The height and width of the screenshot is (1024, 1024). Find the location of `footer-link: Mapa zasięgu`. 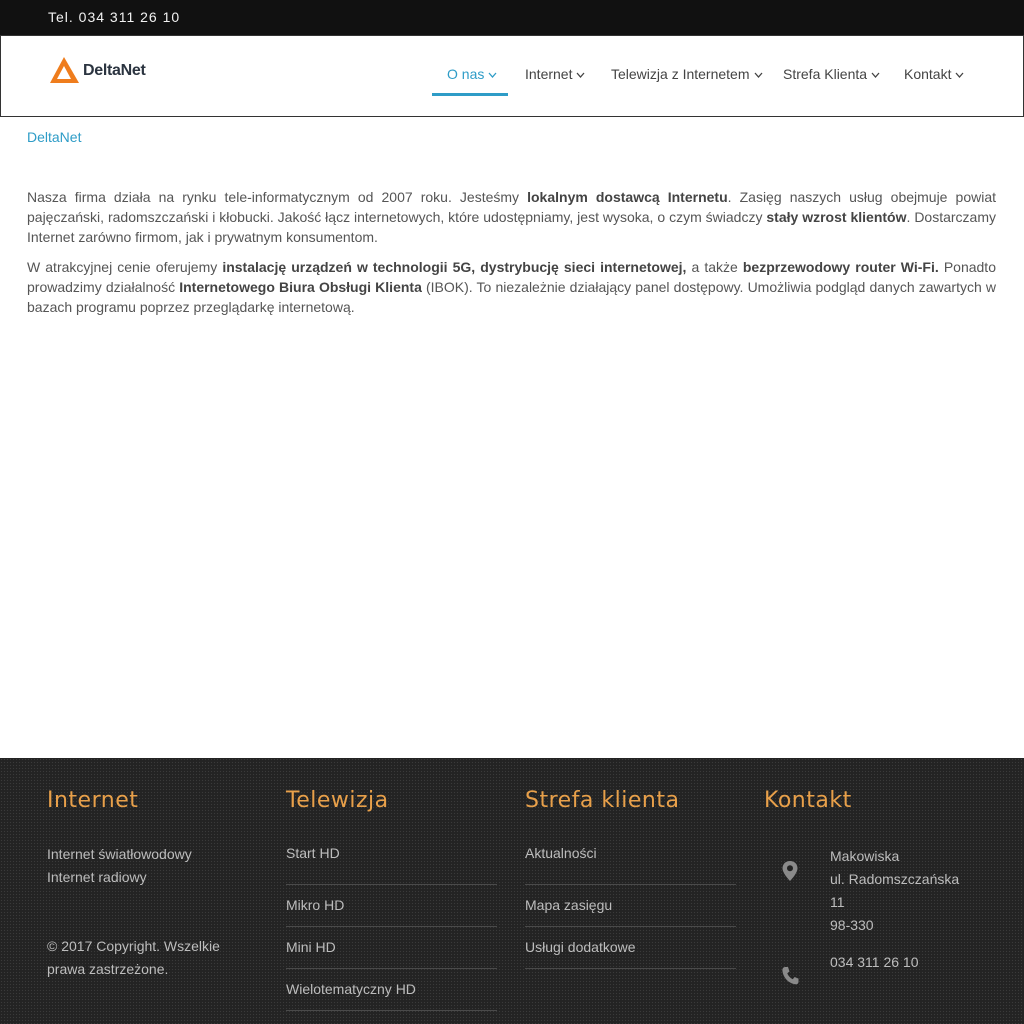

footer-link: Mapa zasięgu is located at coordinates (630, 906).